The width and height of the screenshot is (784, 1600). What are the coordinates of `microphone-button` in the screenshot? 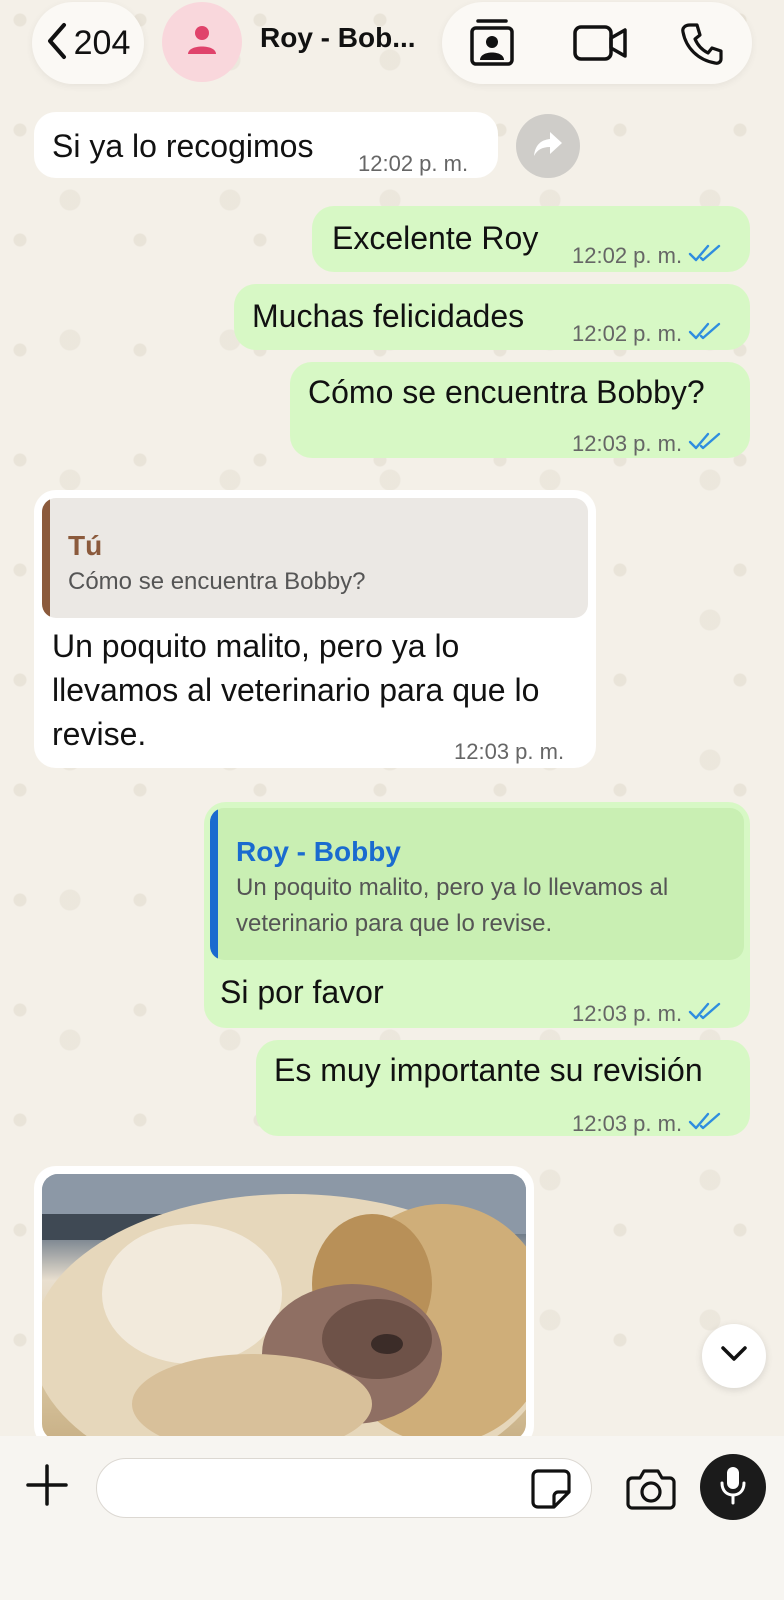 It's located at (733, 1487).